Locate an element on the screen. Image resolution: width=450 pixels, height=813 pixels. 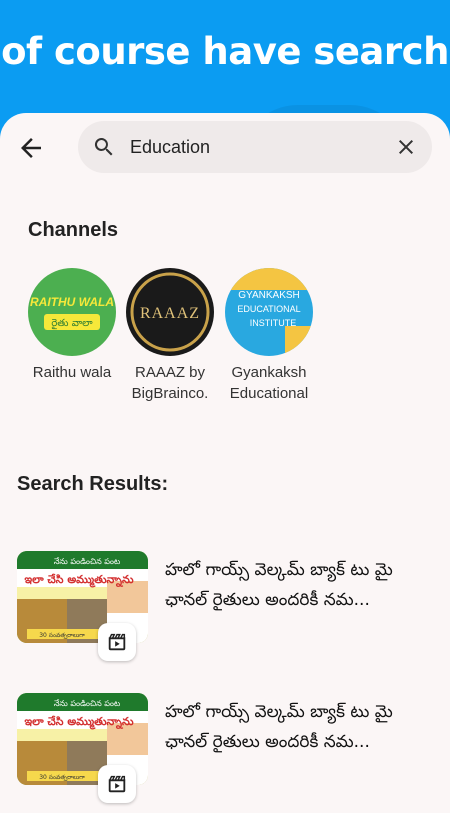
channel-logo: RAAAZ is located at coordinates (170, 312).